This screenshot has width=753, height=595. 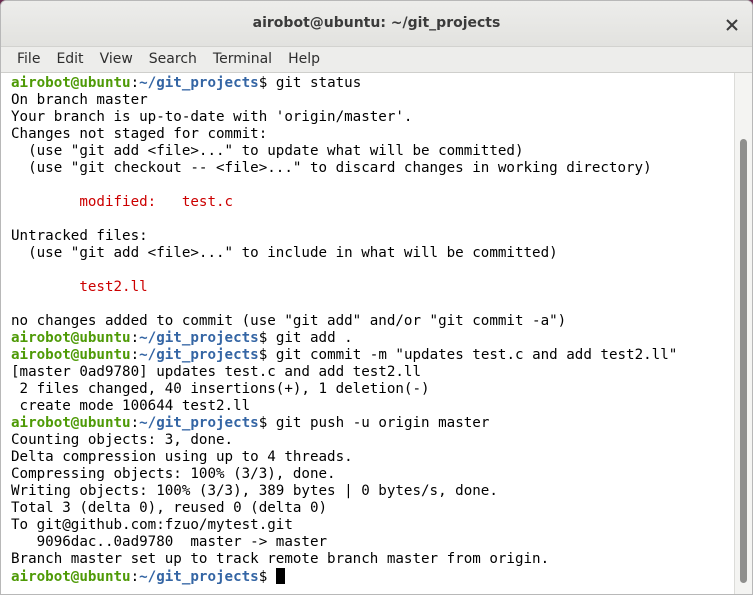 I want to click on output-line: test2.ll, so click(x=372, y=287).